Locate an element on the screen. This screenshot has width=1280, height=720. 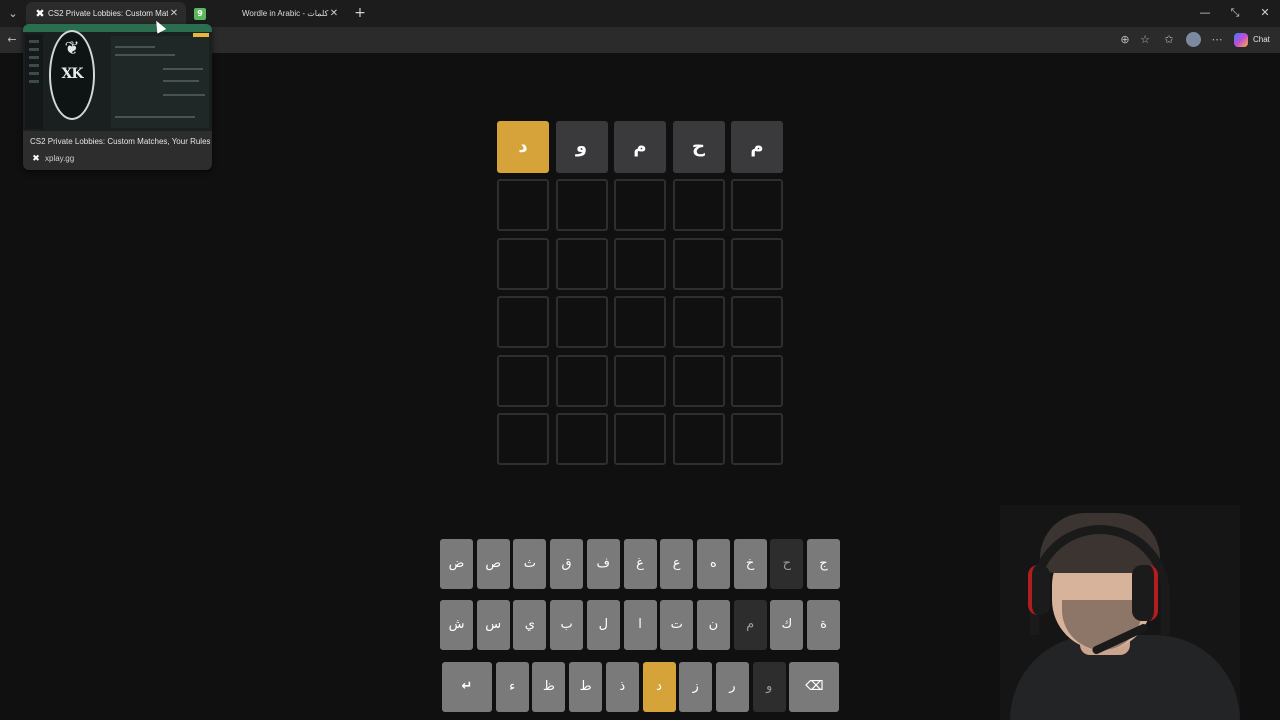
key-letter: ة is located at coordinates (823, 625).